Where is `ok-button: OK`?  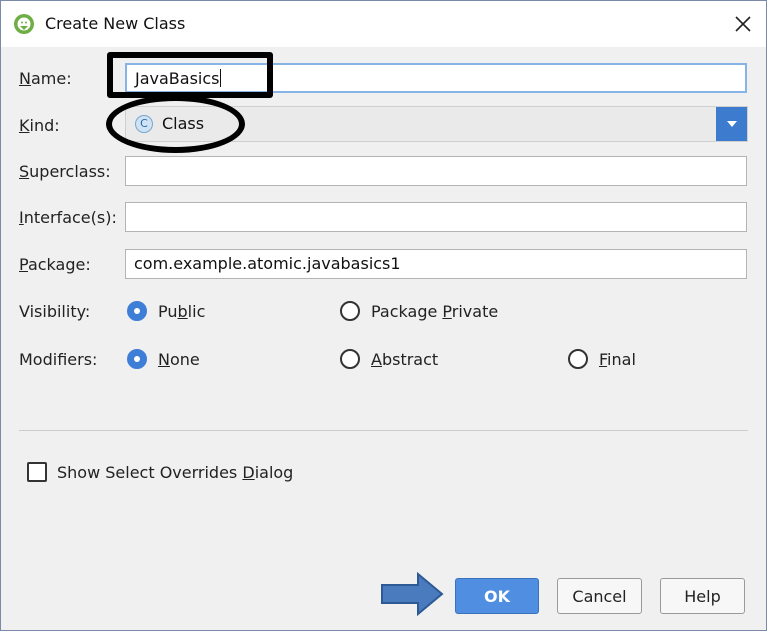
ok-button: OK is located at coordinates (497, 596).